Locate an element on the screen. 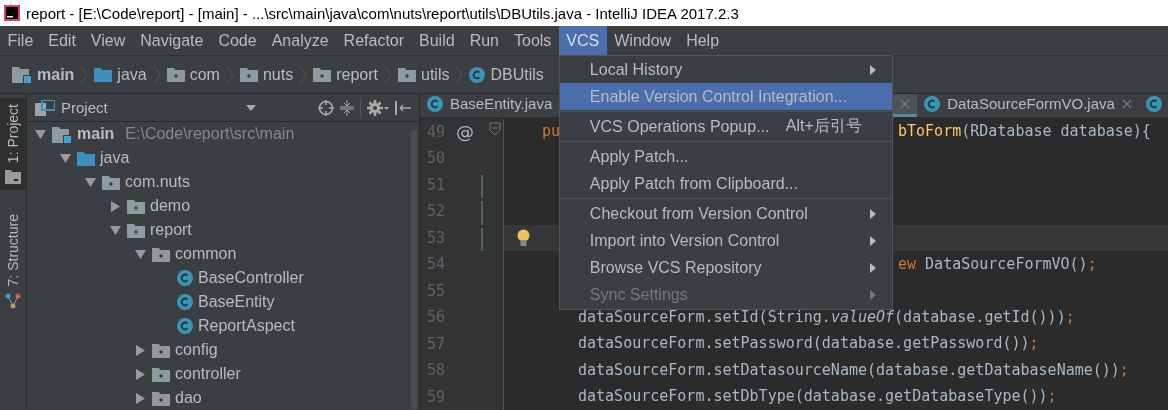 The width and height of the screenshot is (1168, 410). code-line: ew DataSourceFormVO(); is located at coordinates (997, 264).